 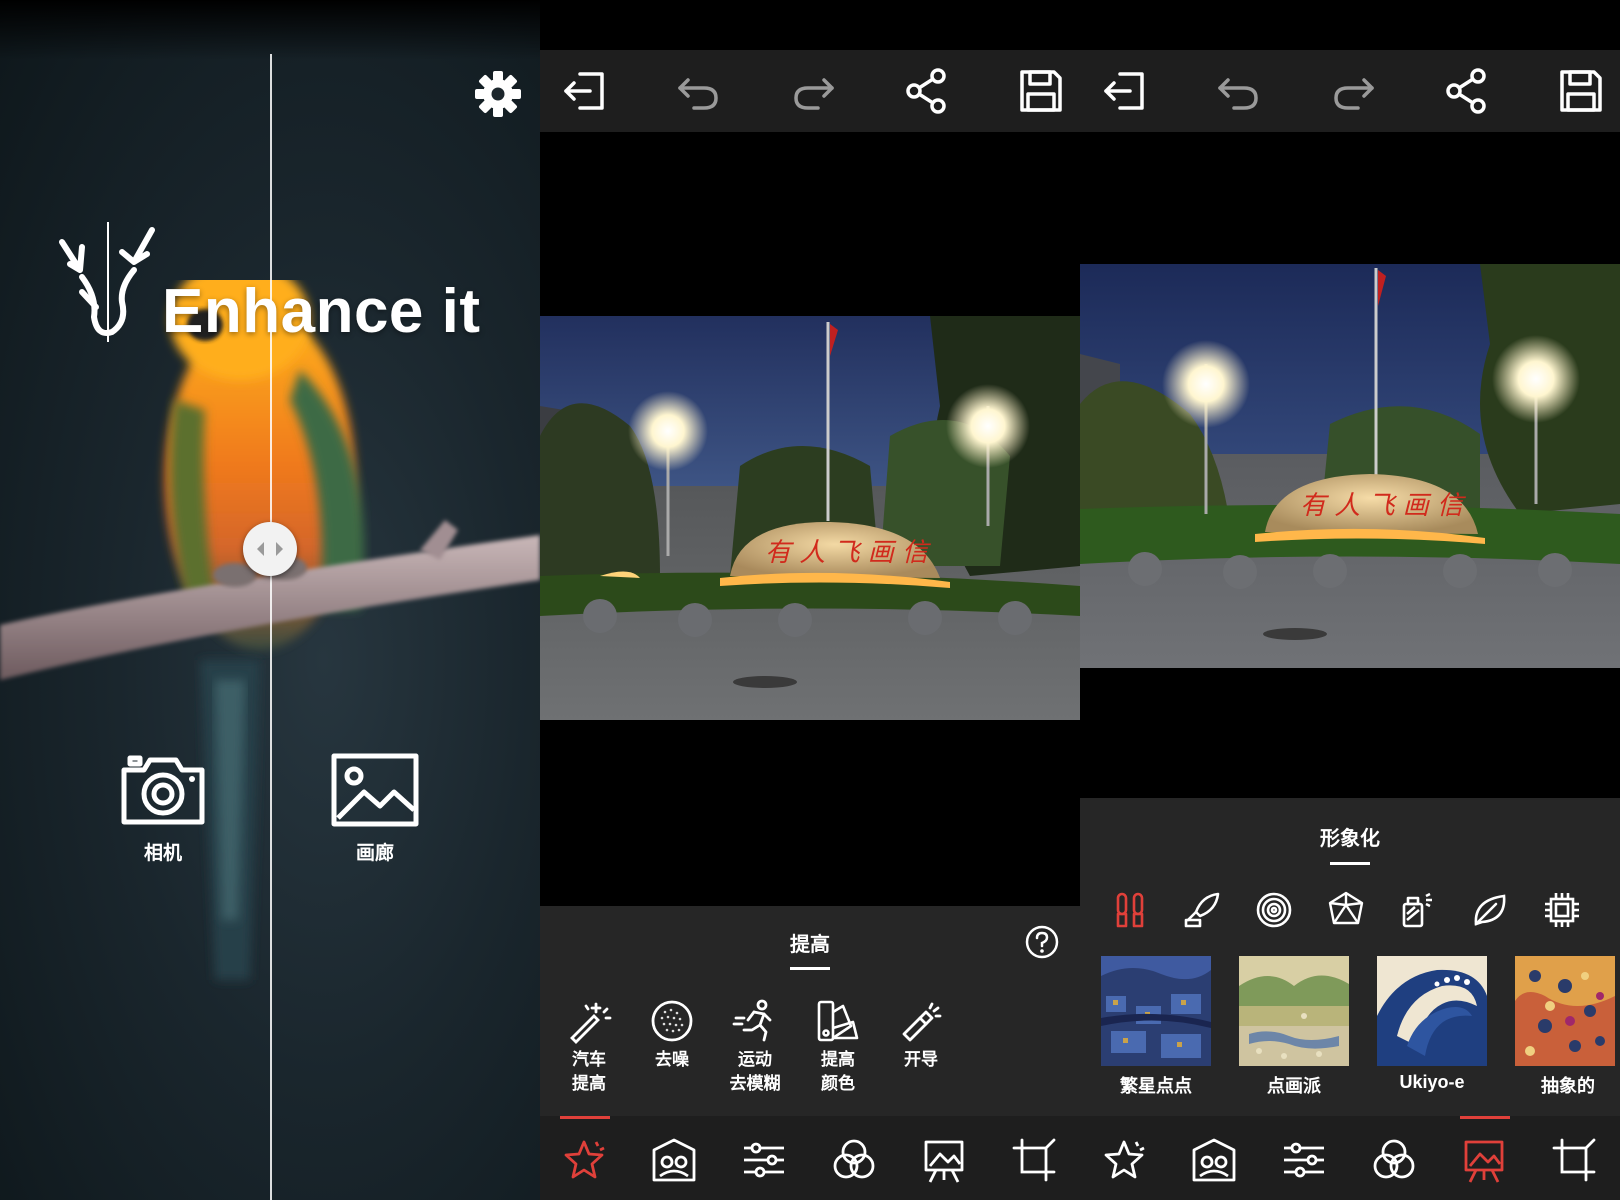 What do you see at coordinates (810, 968) in the screenshot?
I see `enhance-sheet-title-underline` at bounding box center [810, 968].